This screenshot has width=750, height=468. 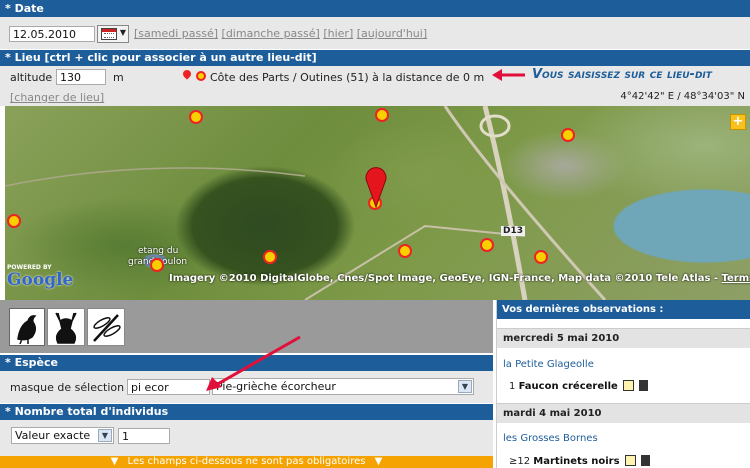 I want to click on count-section-header: * Nombre total d'individus, so click(x=246, y=412).